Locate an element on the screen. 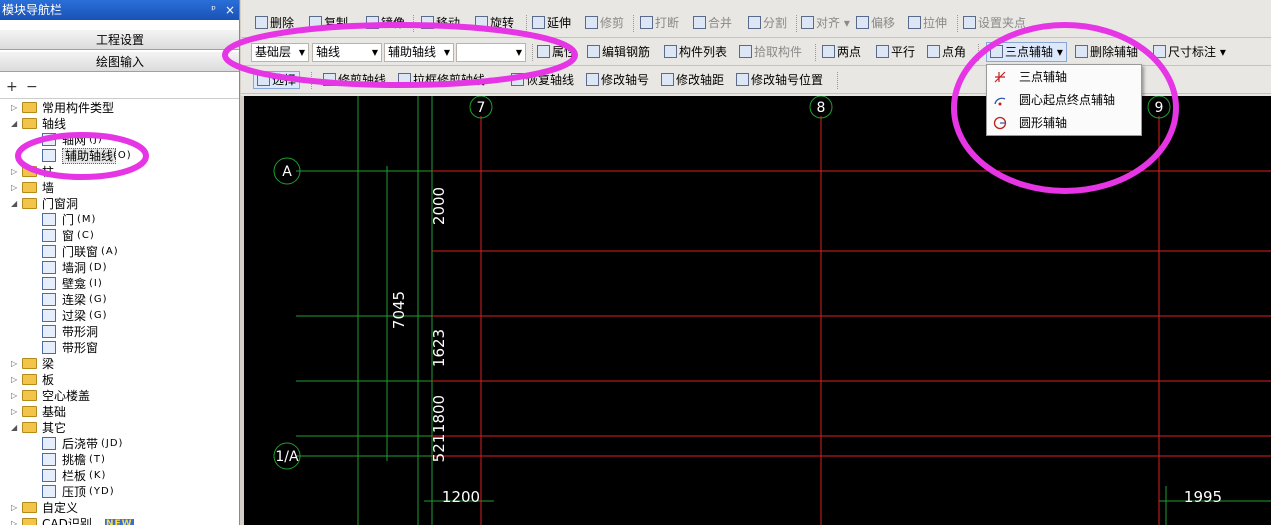 This screenshot has height=525, width=1271. toolbar1-item-move: 移动 is located at coordinates (440, 23).